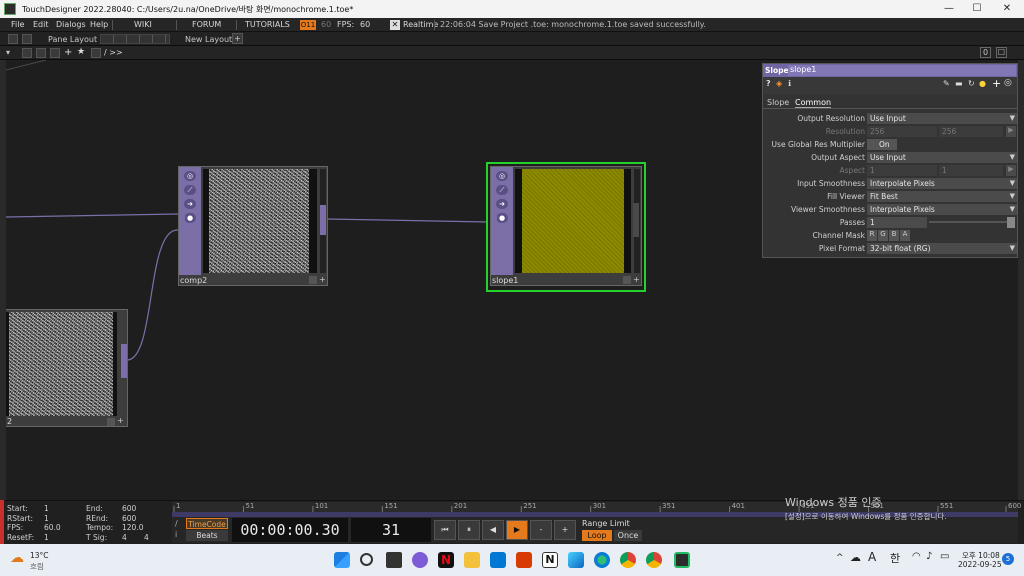  Describe the element at coordinates (946, 83) in the screenshot. I see `pencil-icon: ✎` at that location.